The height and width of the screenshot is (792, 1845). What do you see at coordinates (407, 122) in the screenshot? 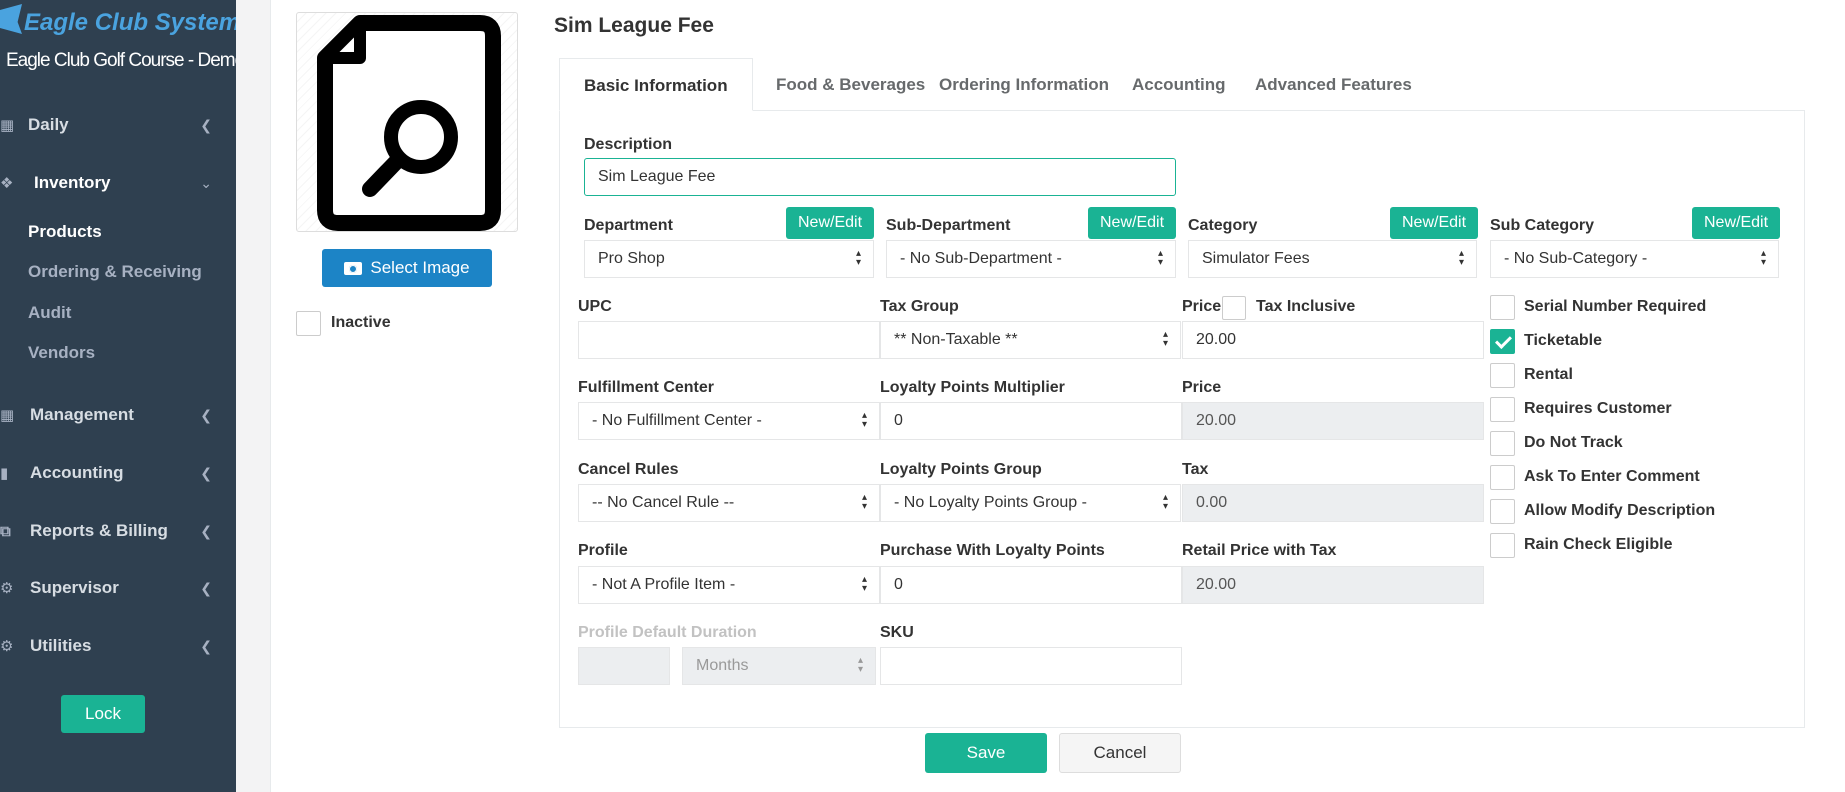
I see `product-image-box` at bounding box center [407, 122].